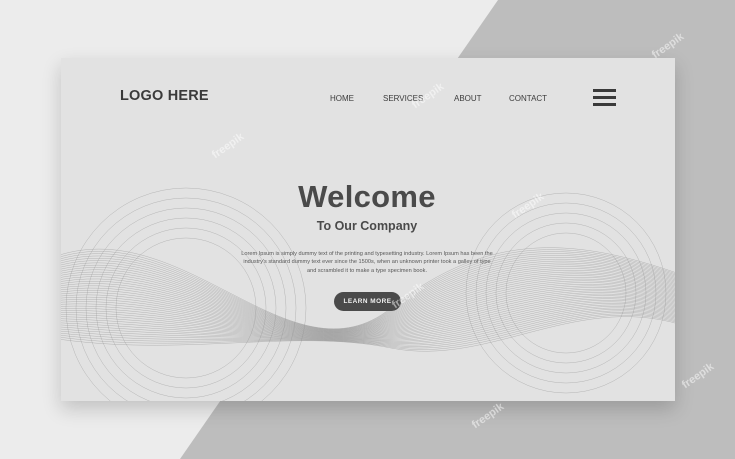 This screenshot has width=735, height=459. I want to click on nav-home: HOME, so click(342, 98).